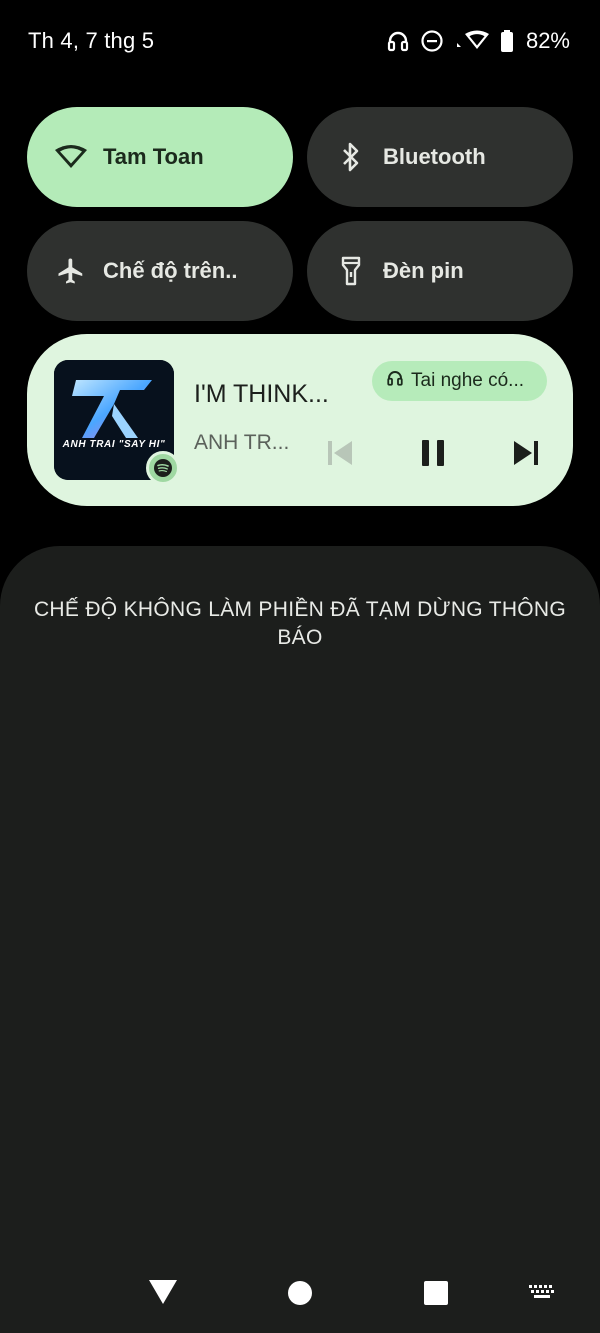  I want to click on tile-label: Chế độ trên.., so click(170, 270).